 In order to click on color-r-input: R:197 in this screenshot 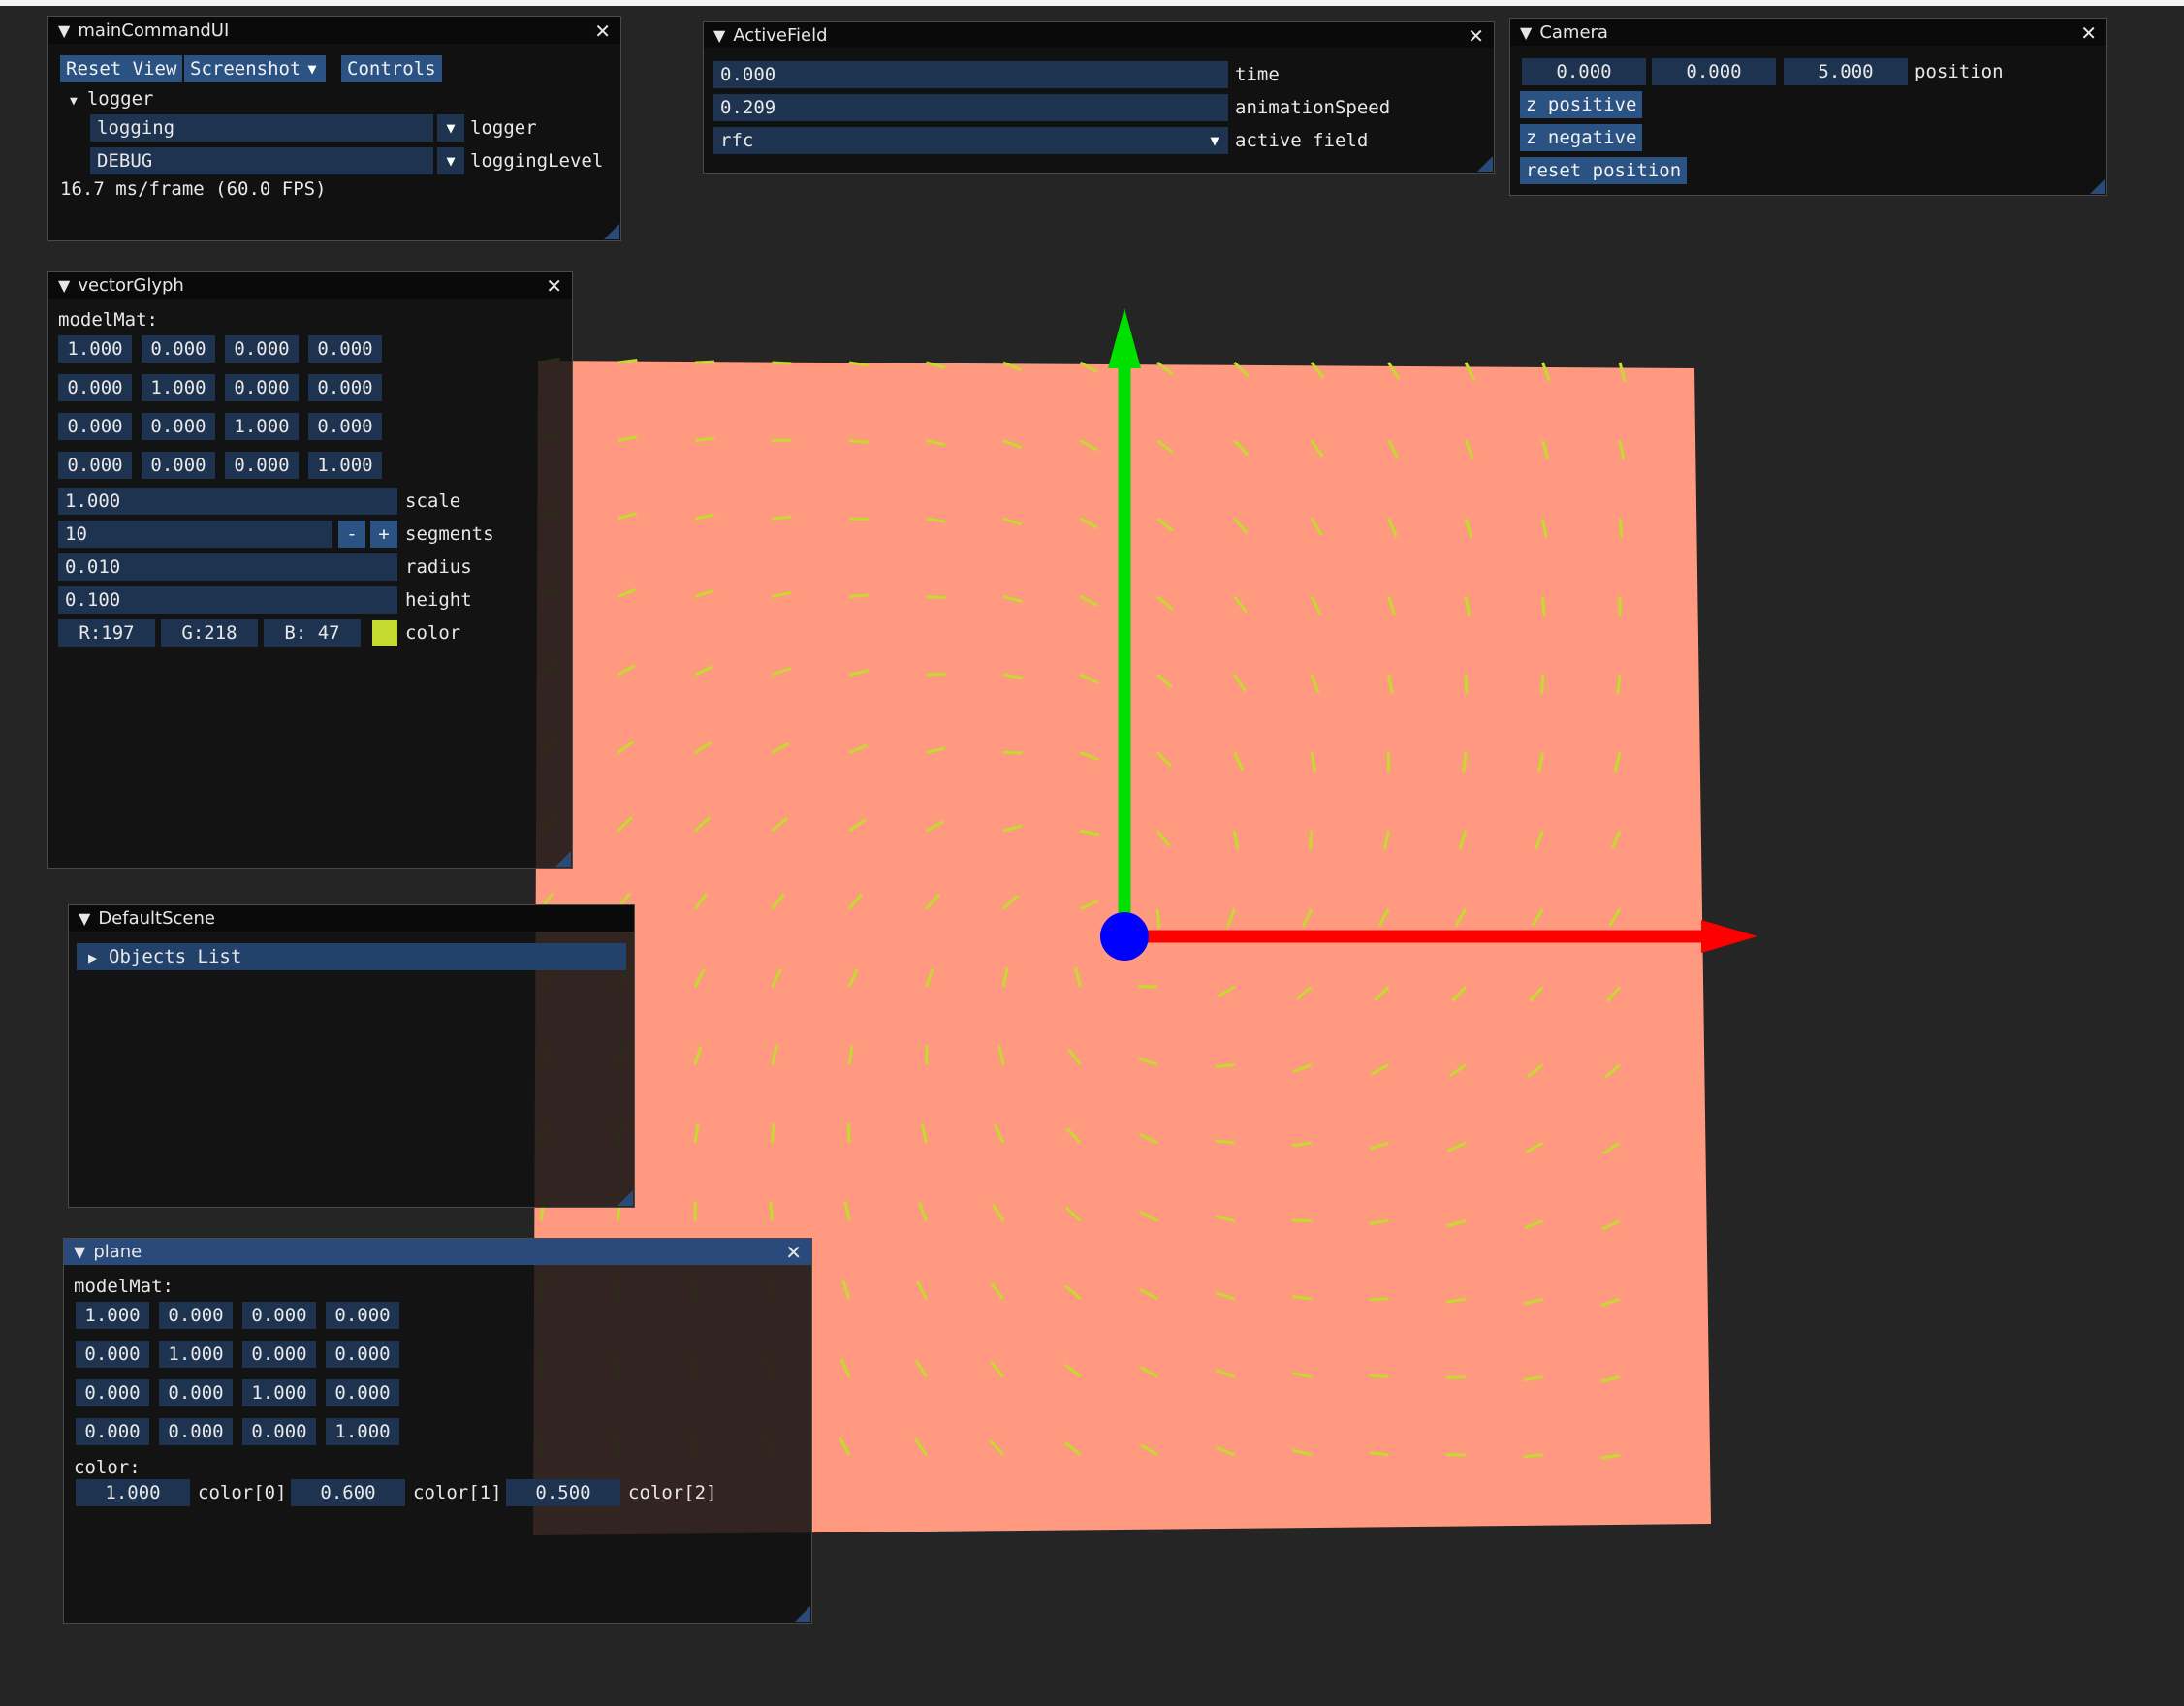, I will do `click(106, 633)`.